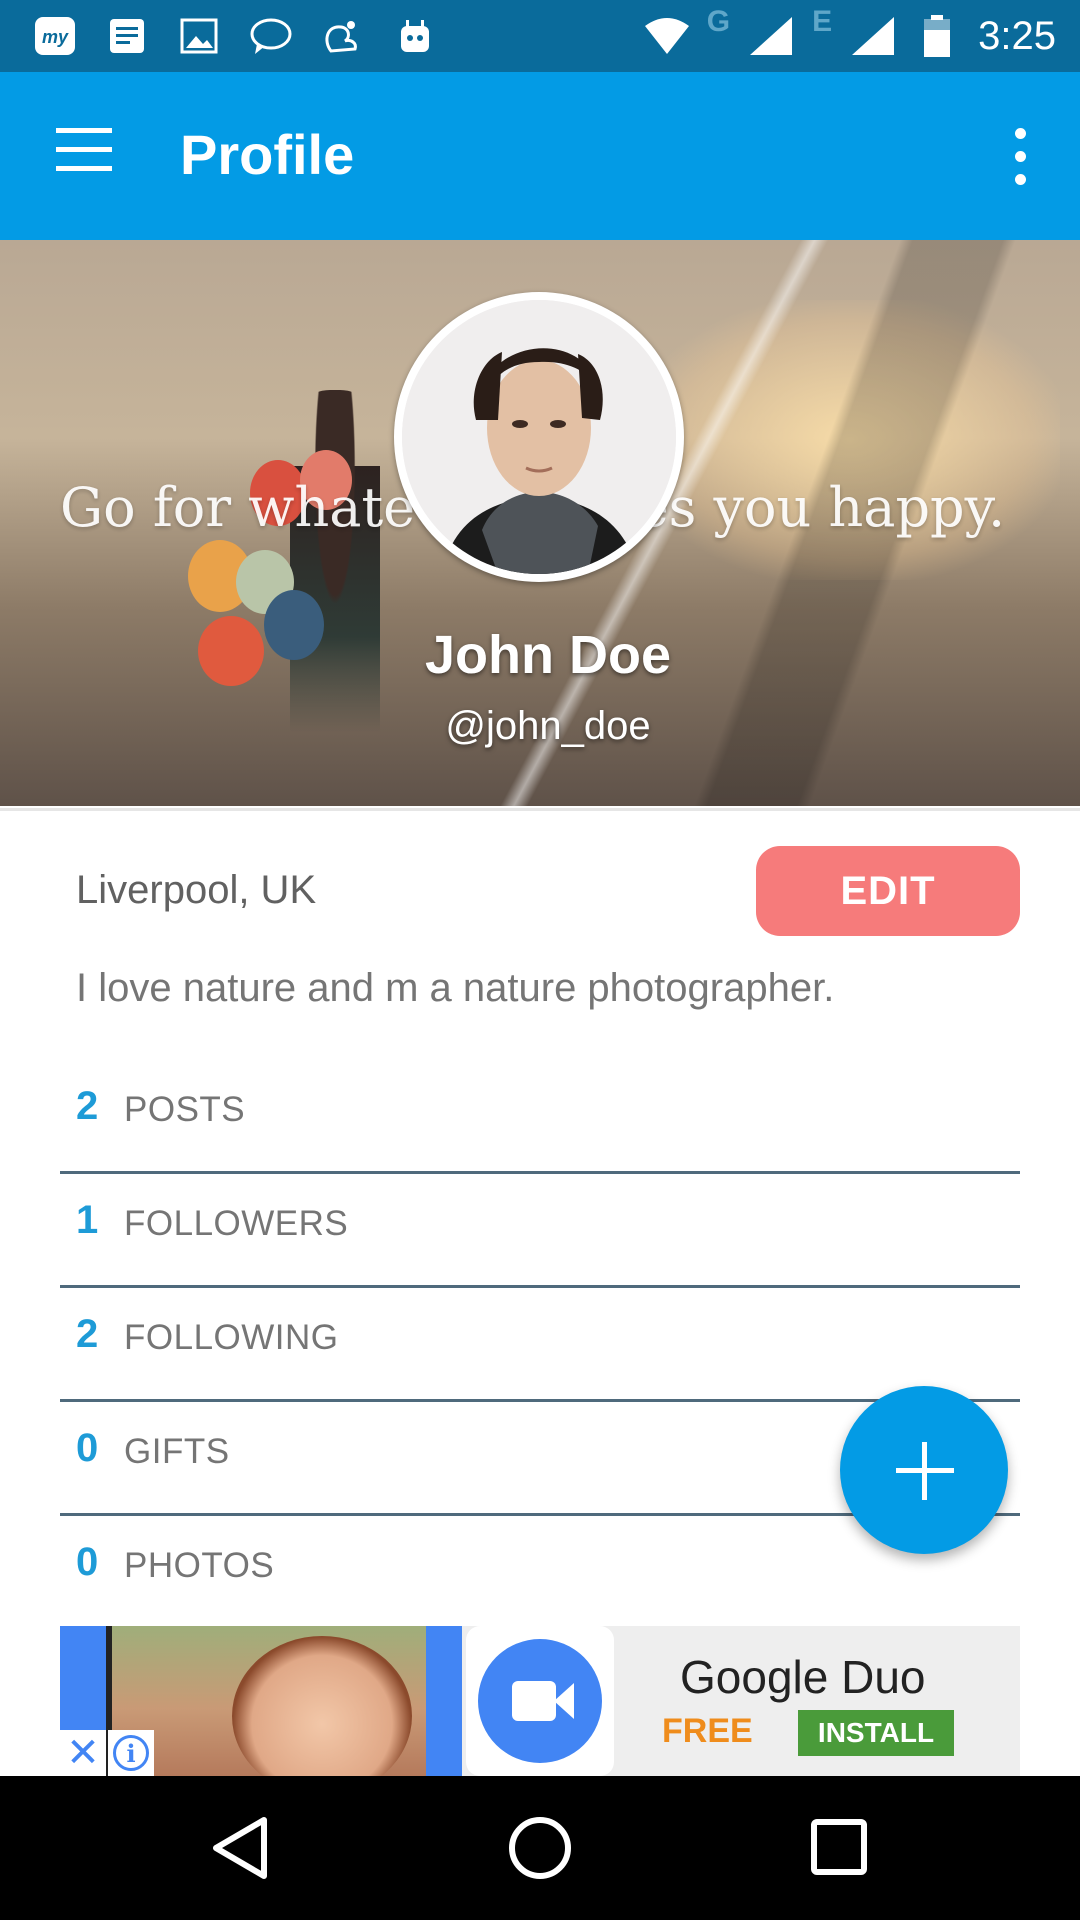 This screenshot has height=1920, width=1080. What do you see at coordinates (235, 36) in the screenshot?
I see `notification-icons: my` at bounding box center [235, 36].